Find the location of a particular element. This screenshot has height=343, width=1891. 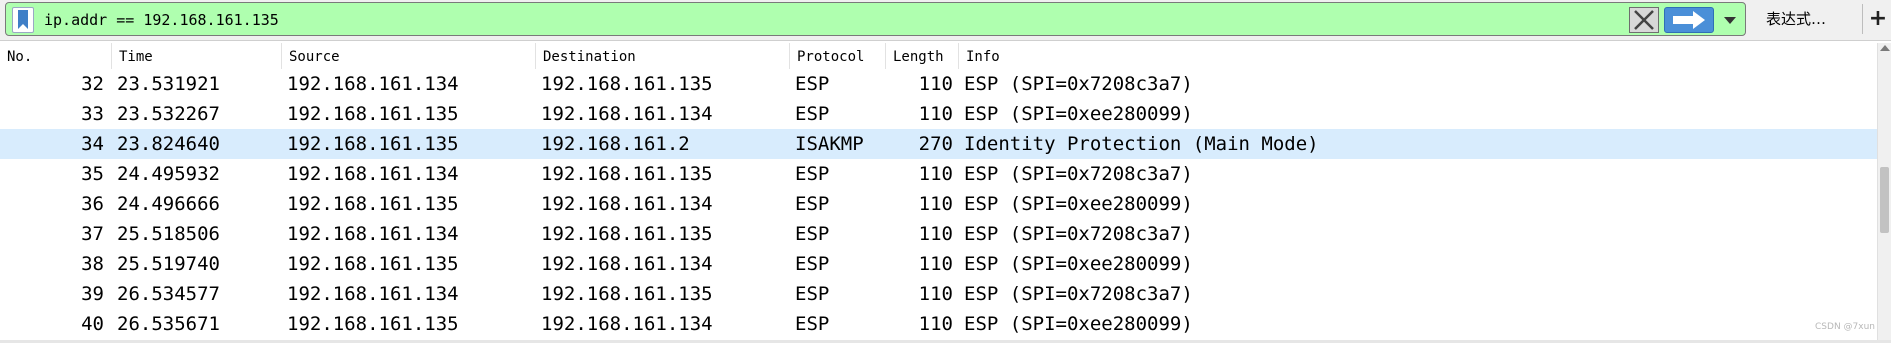

scrollbar-thumb is located at coordinates (1884, 200).